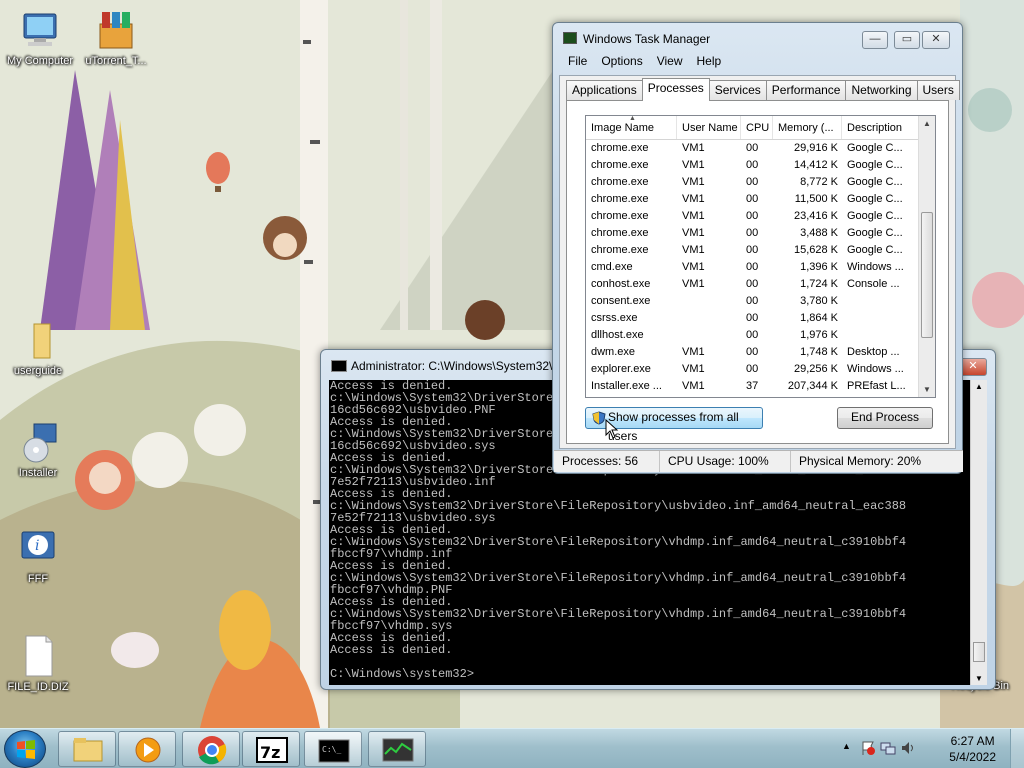 The height and width of the screenshot is (768, 1024). Describe the element at coordinates (888, 748) in the screenshot. I see `network-icon` at that location.